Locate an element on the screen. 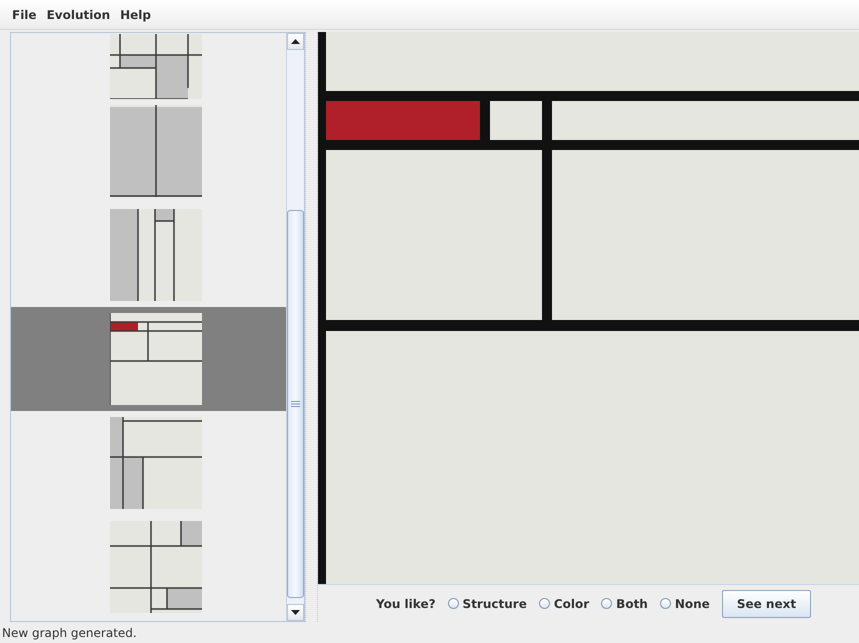 This screenshot has width=859, height=643. scroll-down-button is located at coordinates (295, 612).